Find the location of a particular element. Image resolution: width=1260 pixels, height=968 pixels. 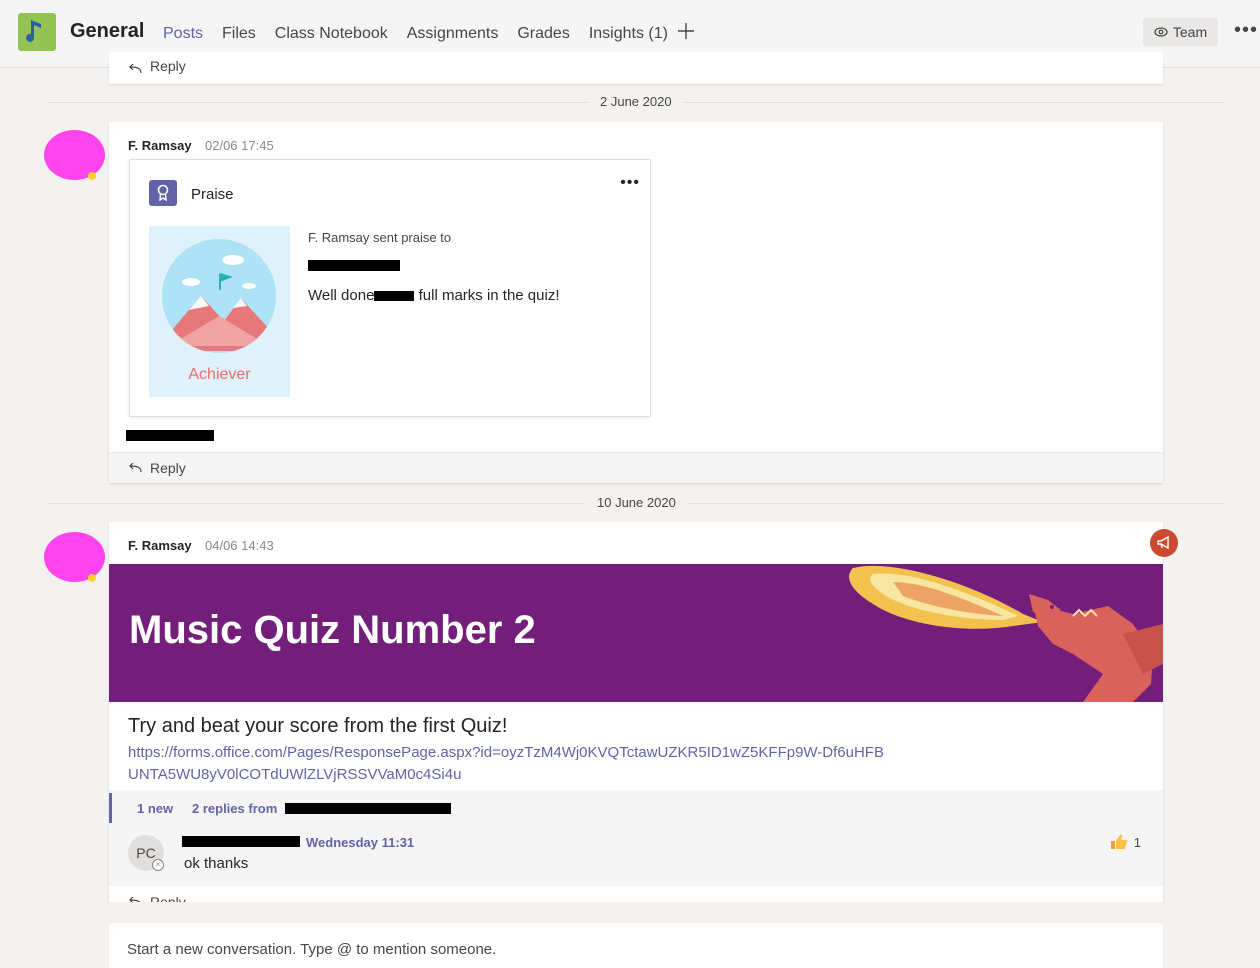

praise-title: Praise is located at coordinates (212, 194).